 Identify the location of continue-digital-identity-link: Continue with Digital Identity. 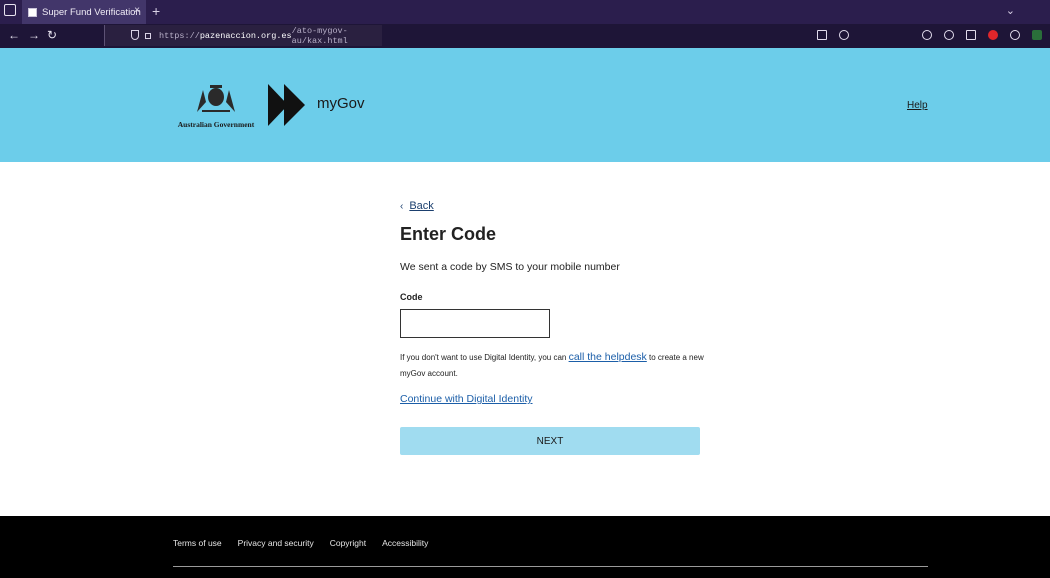
(466, 399).